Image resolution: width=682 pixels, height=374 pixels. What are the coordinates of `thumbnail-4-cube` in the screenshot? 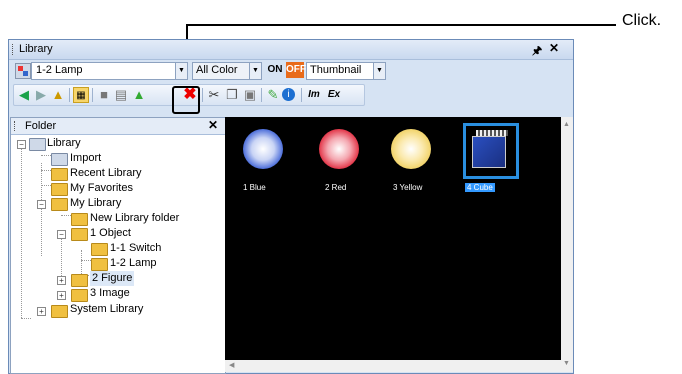 It's located at (491, 151).